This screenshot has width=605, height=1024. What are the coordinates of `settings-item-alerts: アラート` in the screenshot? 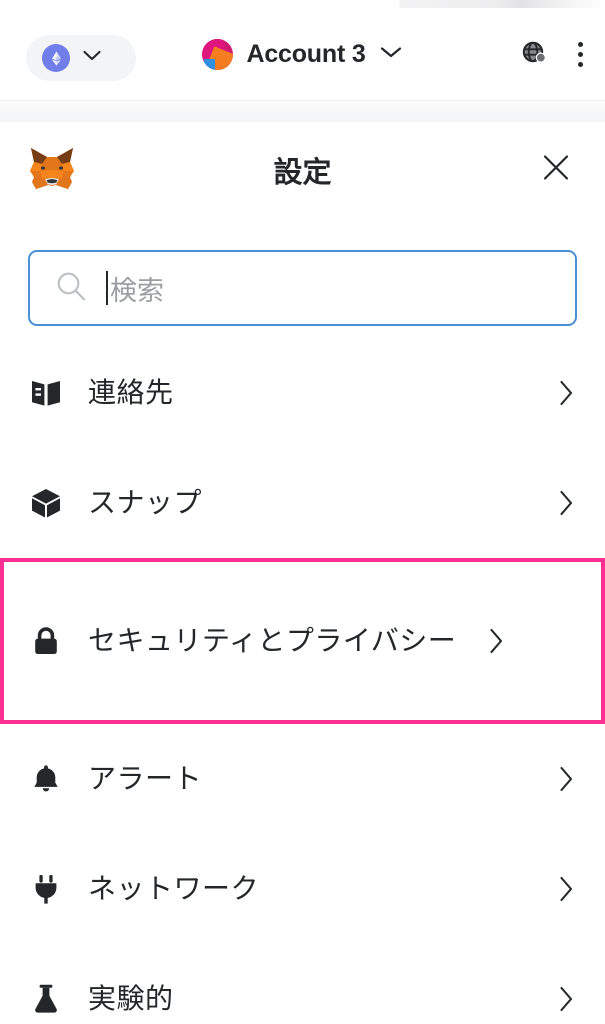 It's located at (302, 779).